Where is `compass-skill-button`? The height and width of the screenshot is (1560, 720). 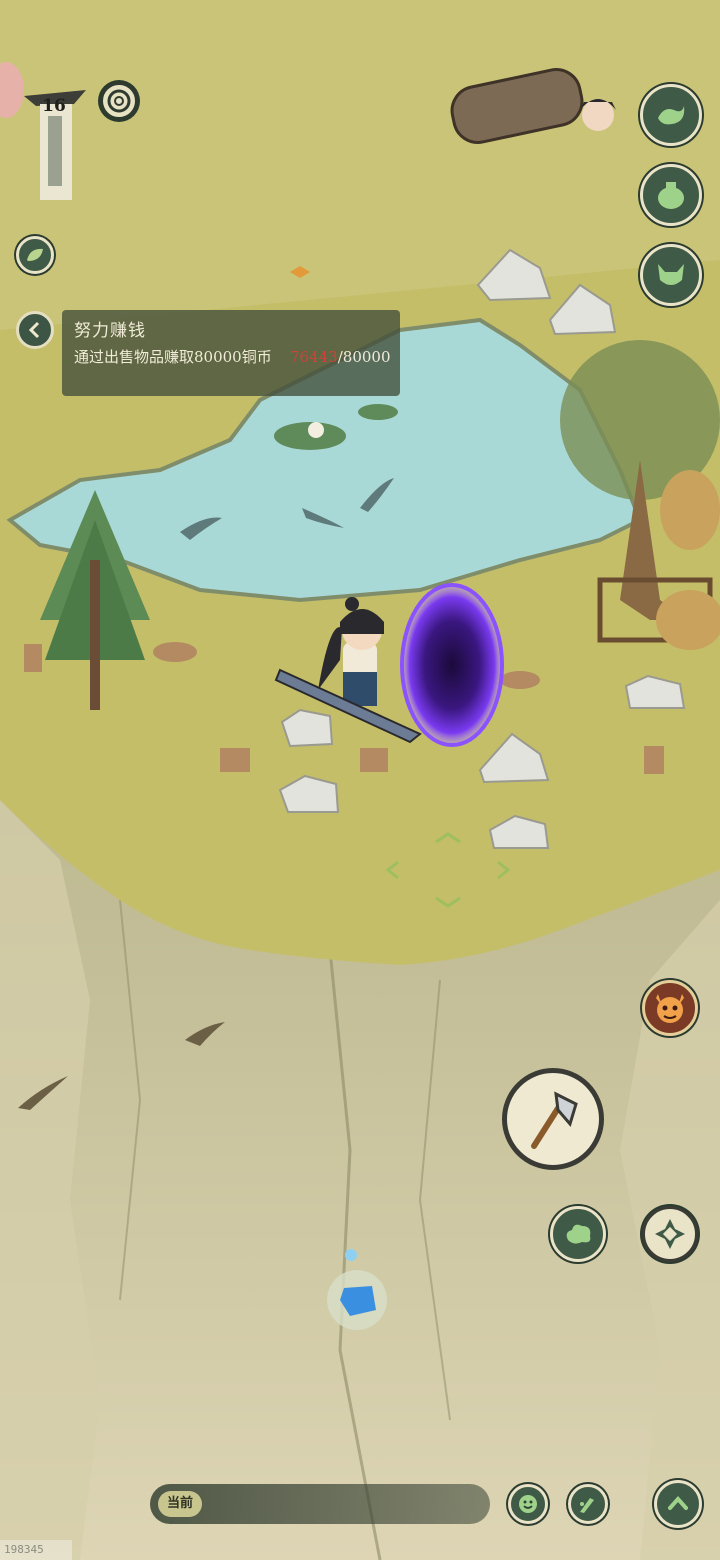 compass-skill-button is located at coordinates (670, 1234).